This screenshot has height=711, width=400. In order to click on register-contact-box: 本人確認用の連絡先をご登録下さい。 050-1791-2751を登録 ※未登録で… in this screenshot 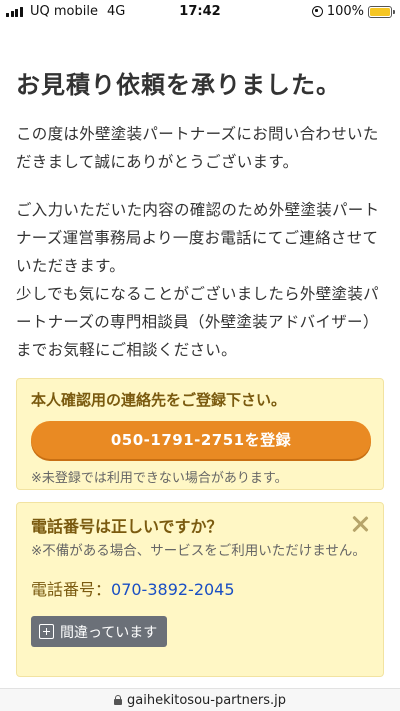, I will do `click(200, 434)`.